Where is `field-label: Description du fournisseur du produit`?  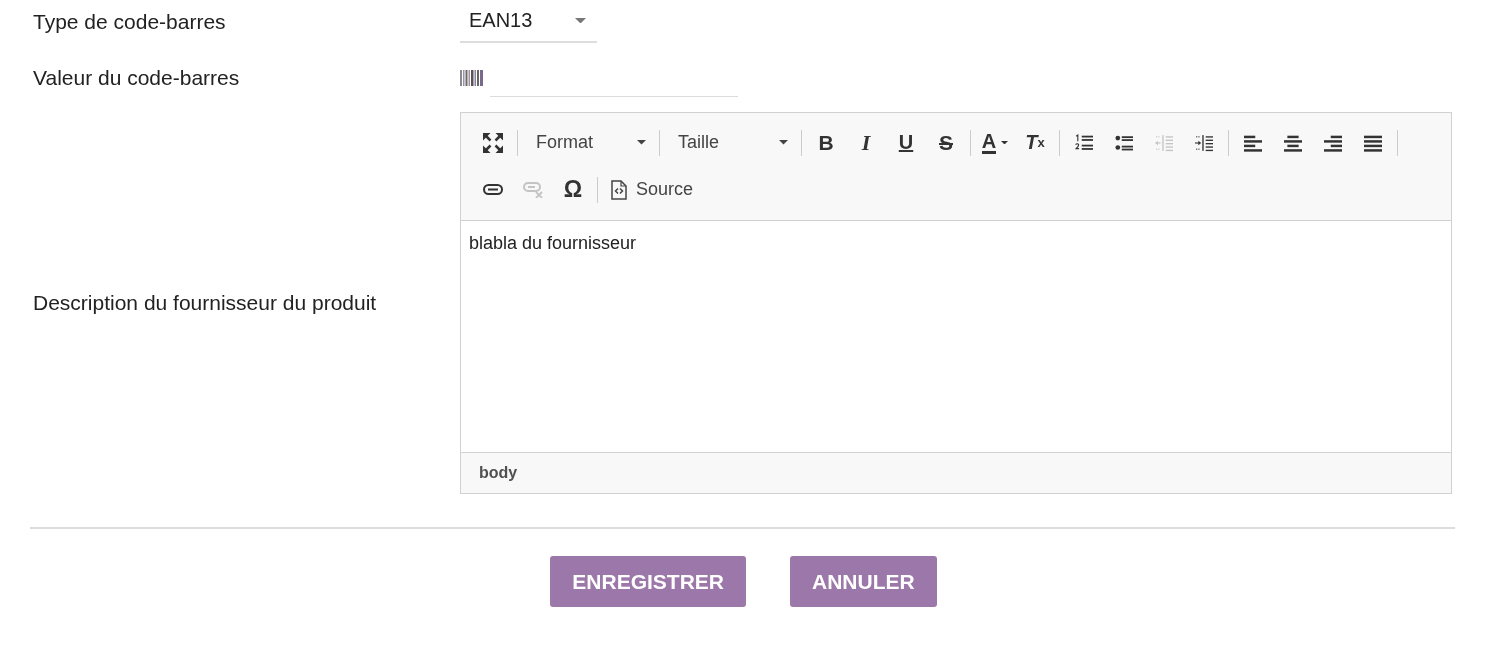
field-label: Description du fournisseur du produit is located at coordinates (205, 303).